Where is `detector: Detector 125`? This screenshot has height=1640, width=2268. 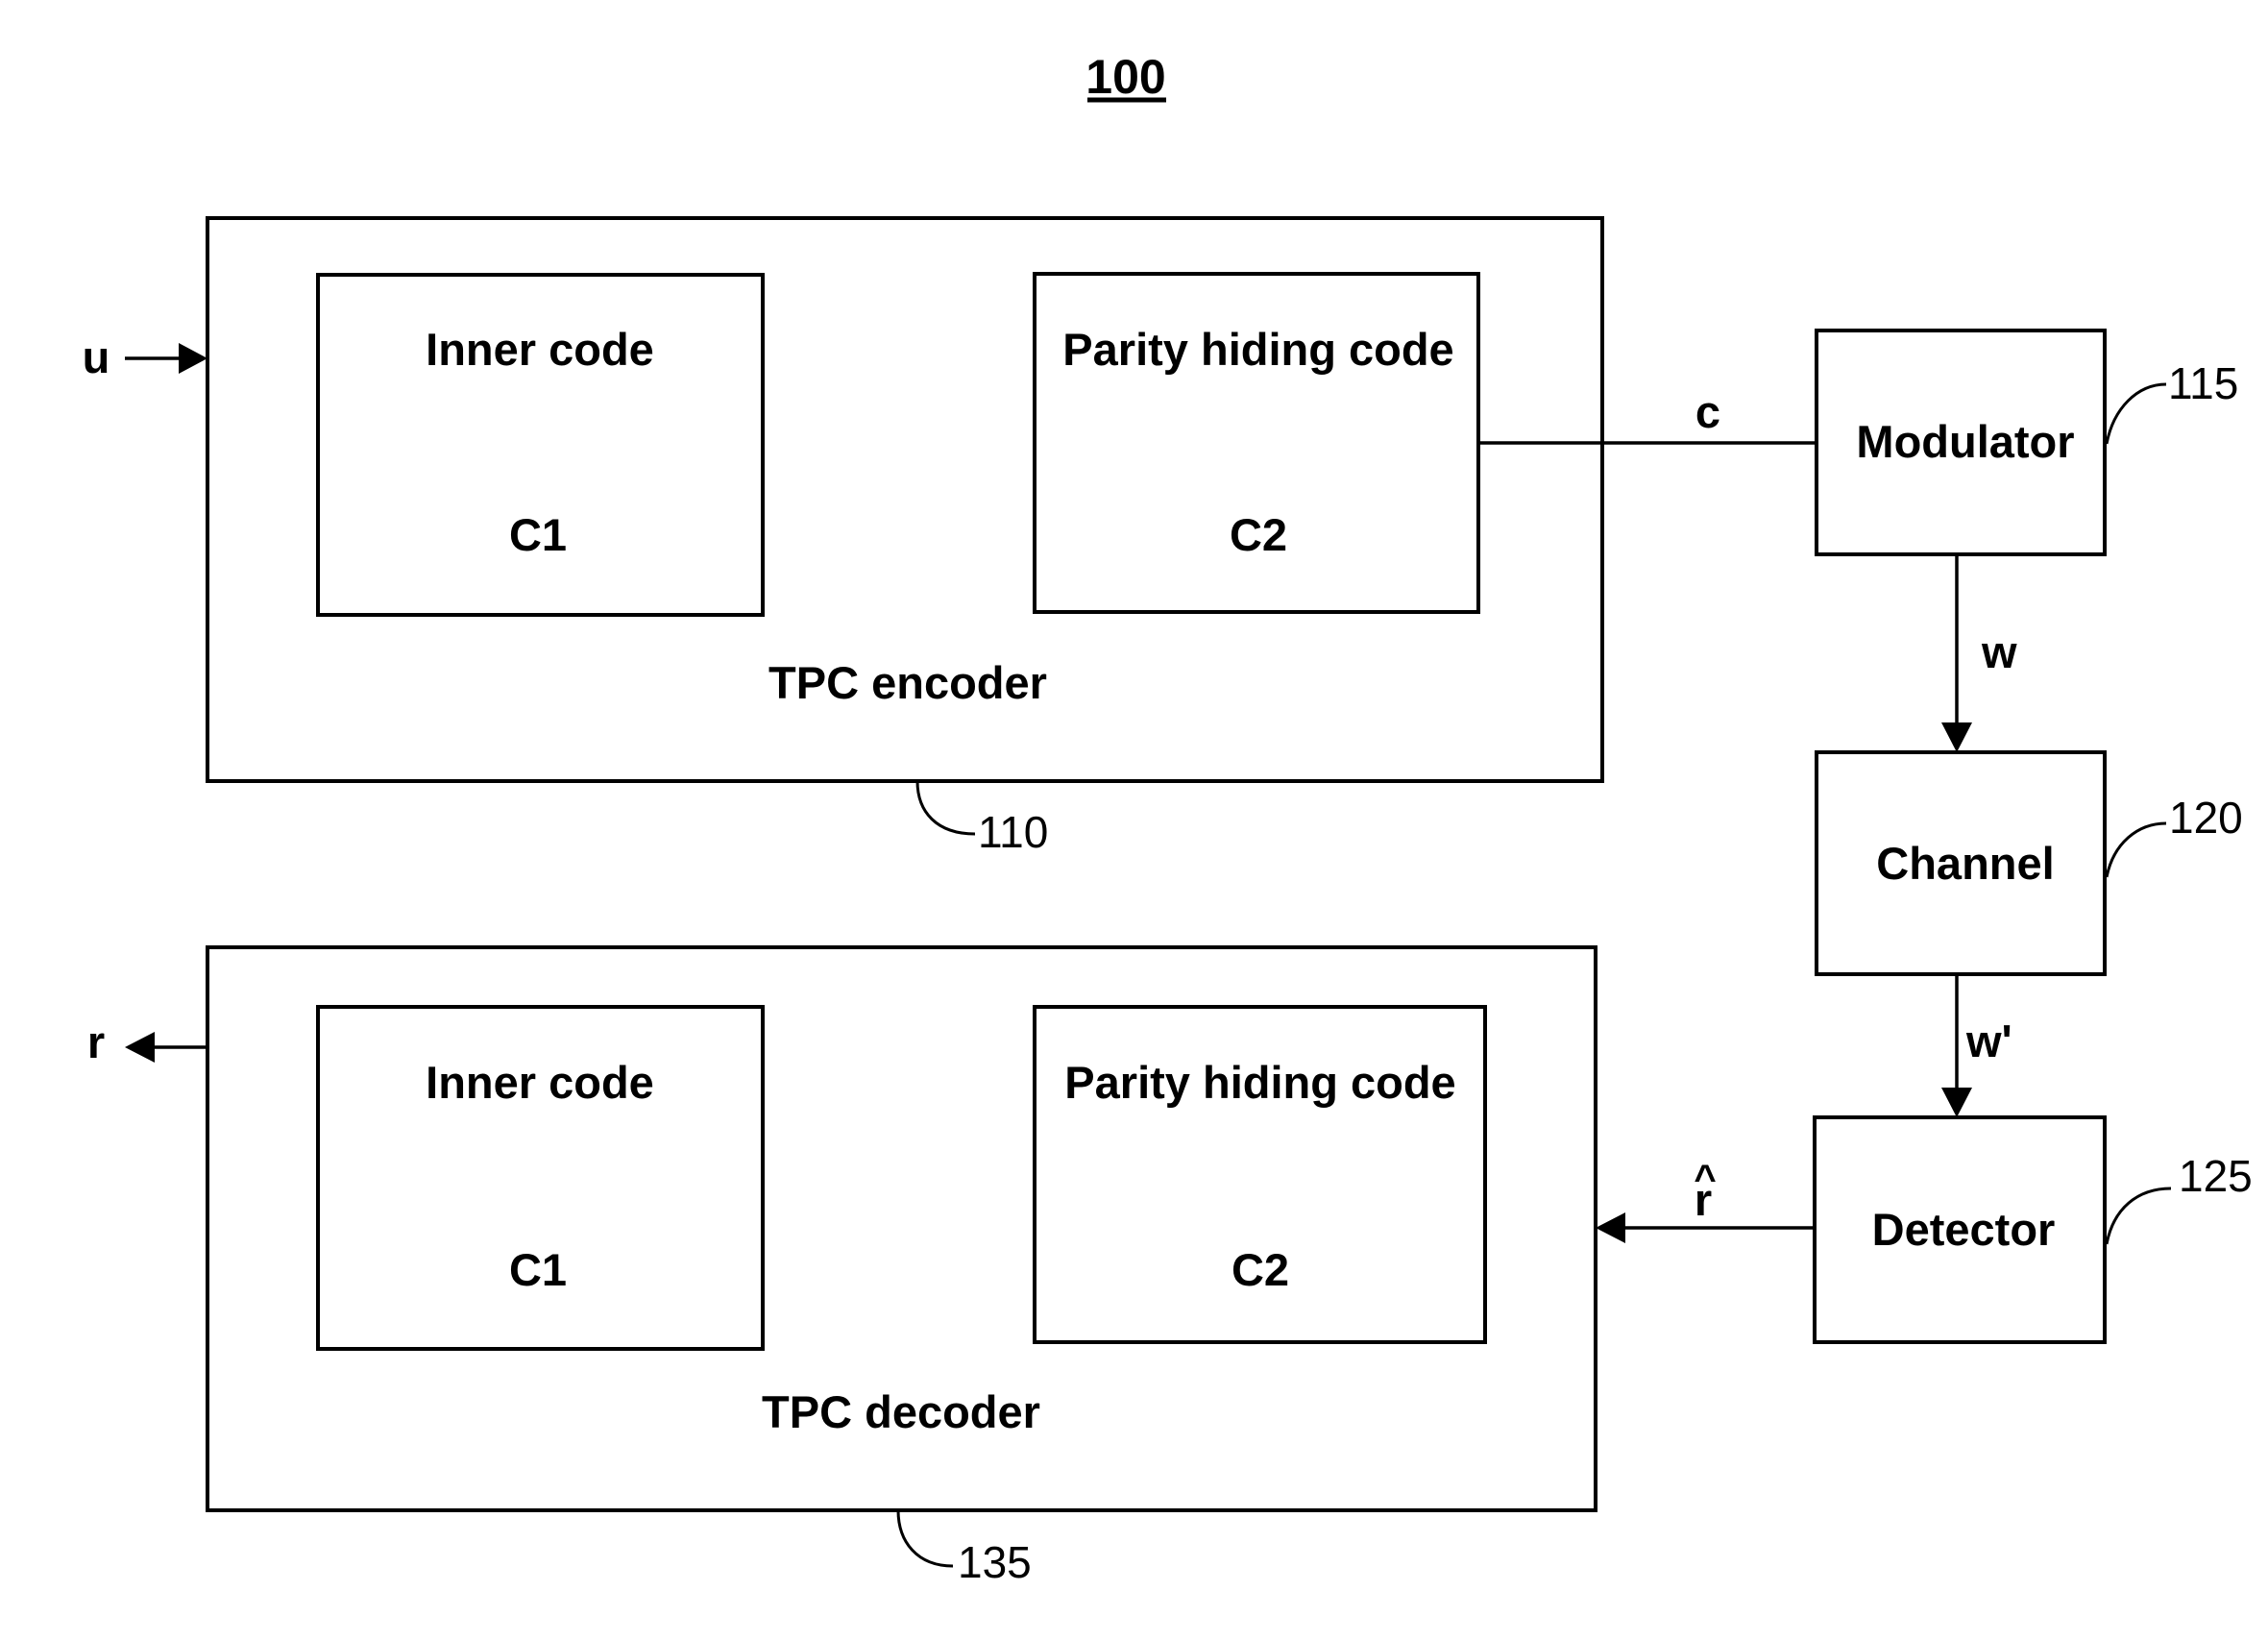
detector: Detector 125 is located at coordinates (2033, 1229).